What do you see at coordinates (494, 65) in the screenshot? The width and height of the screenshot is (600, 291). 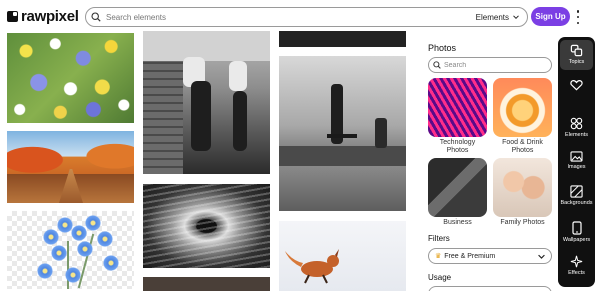 I see `panel-search-input` at bounding box center [494, 65].